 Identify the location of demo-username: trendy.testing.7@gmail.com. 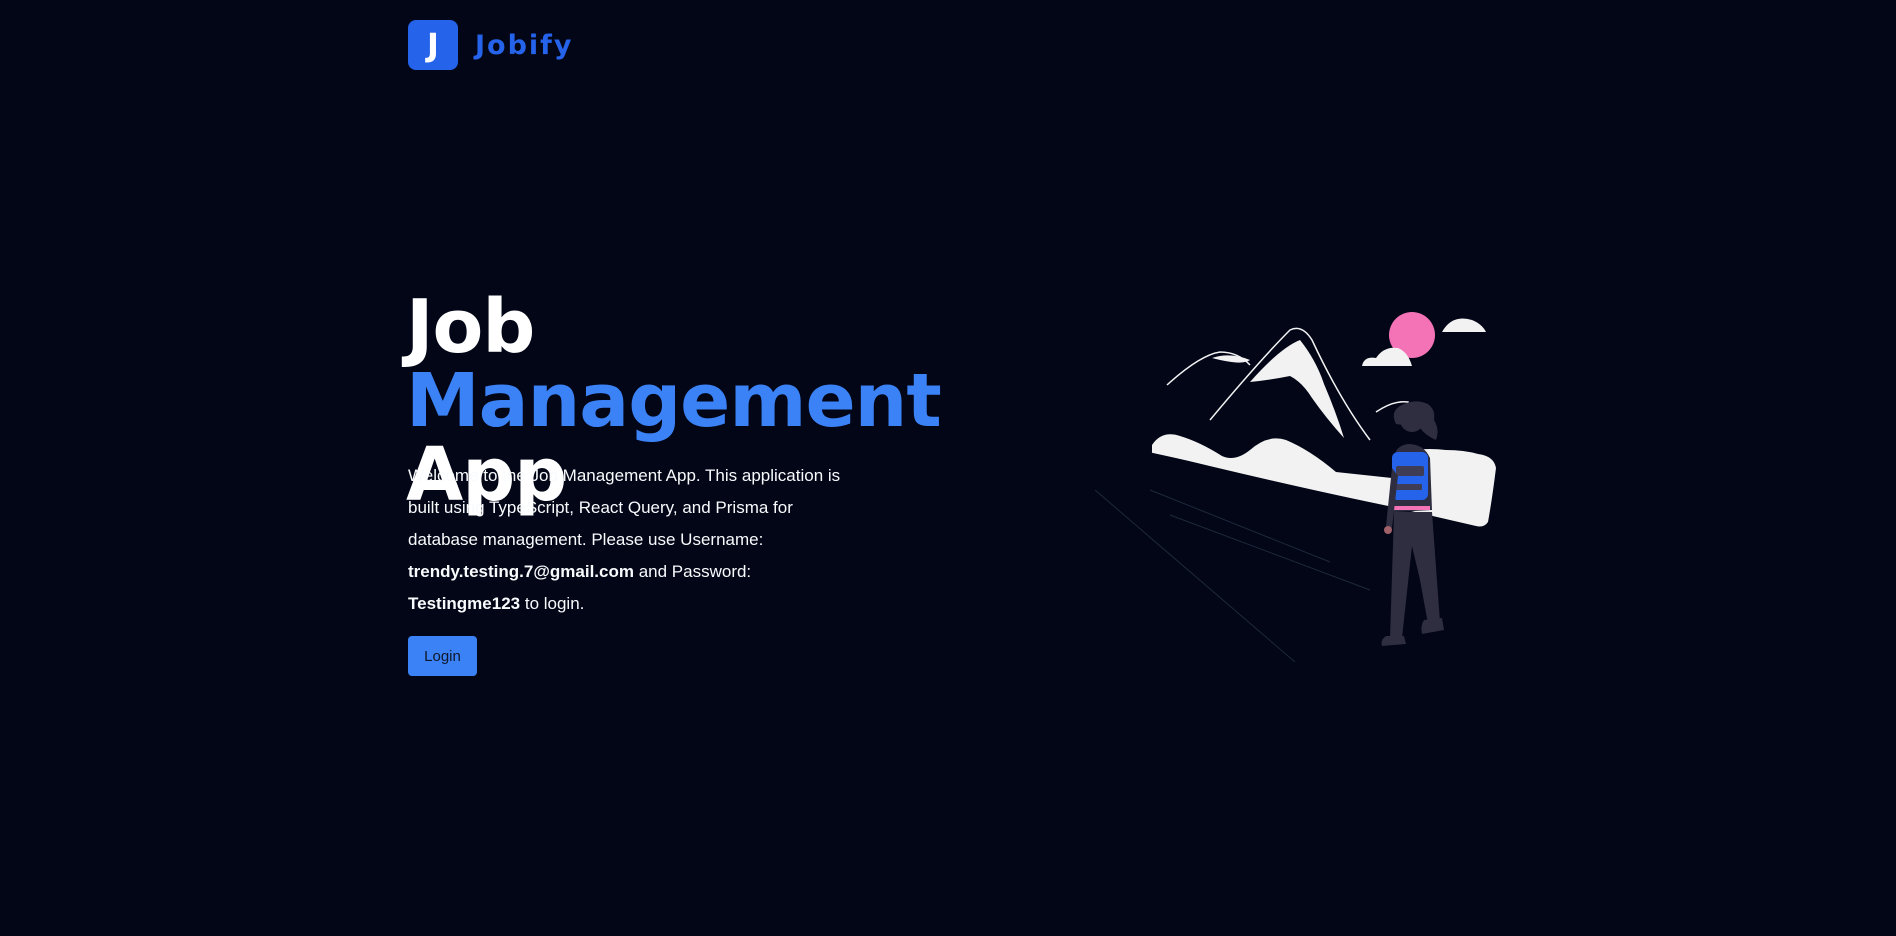
(521, 571).